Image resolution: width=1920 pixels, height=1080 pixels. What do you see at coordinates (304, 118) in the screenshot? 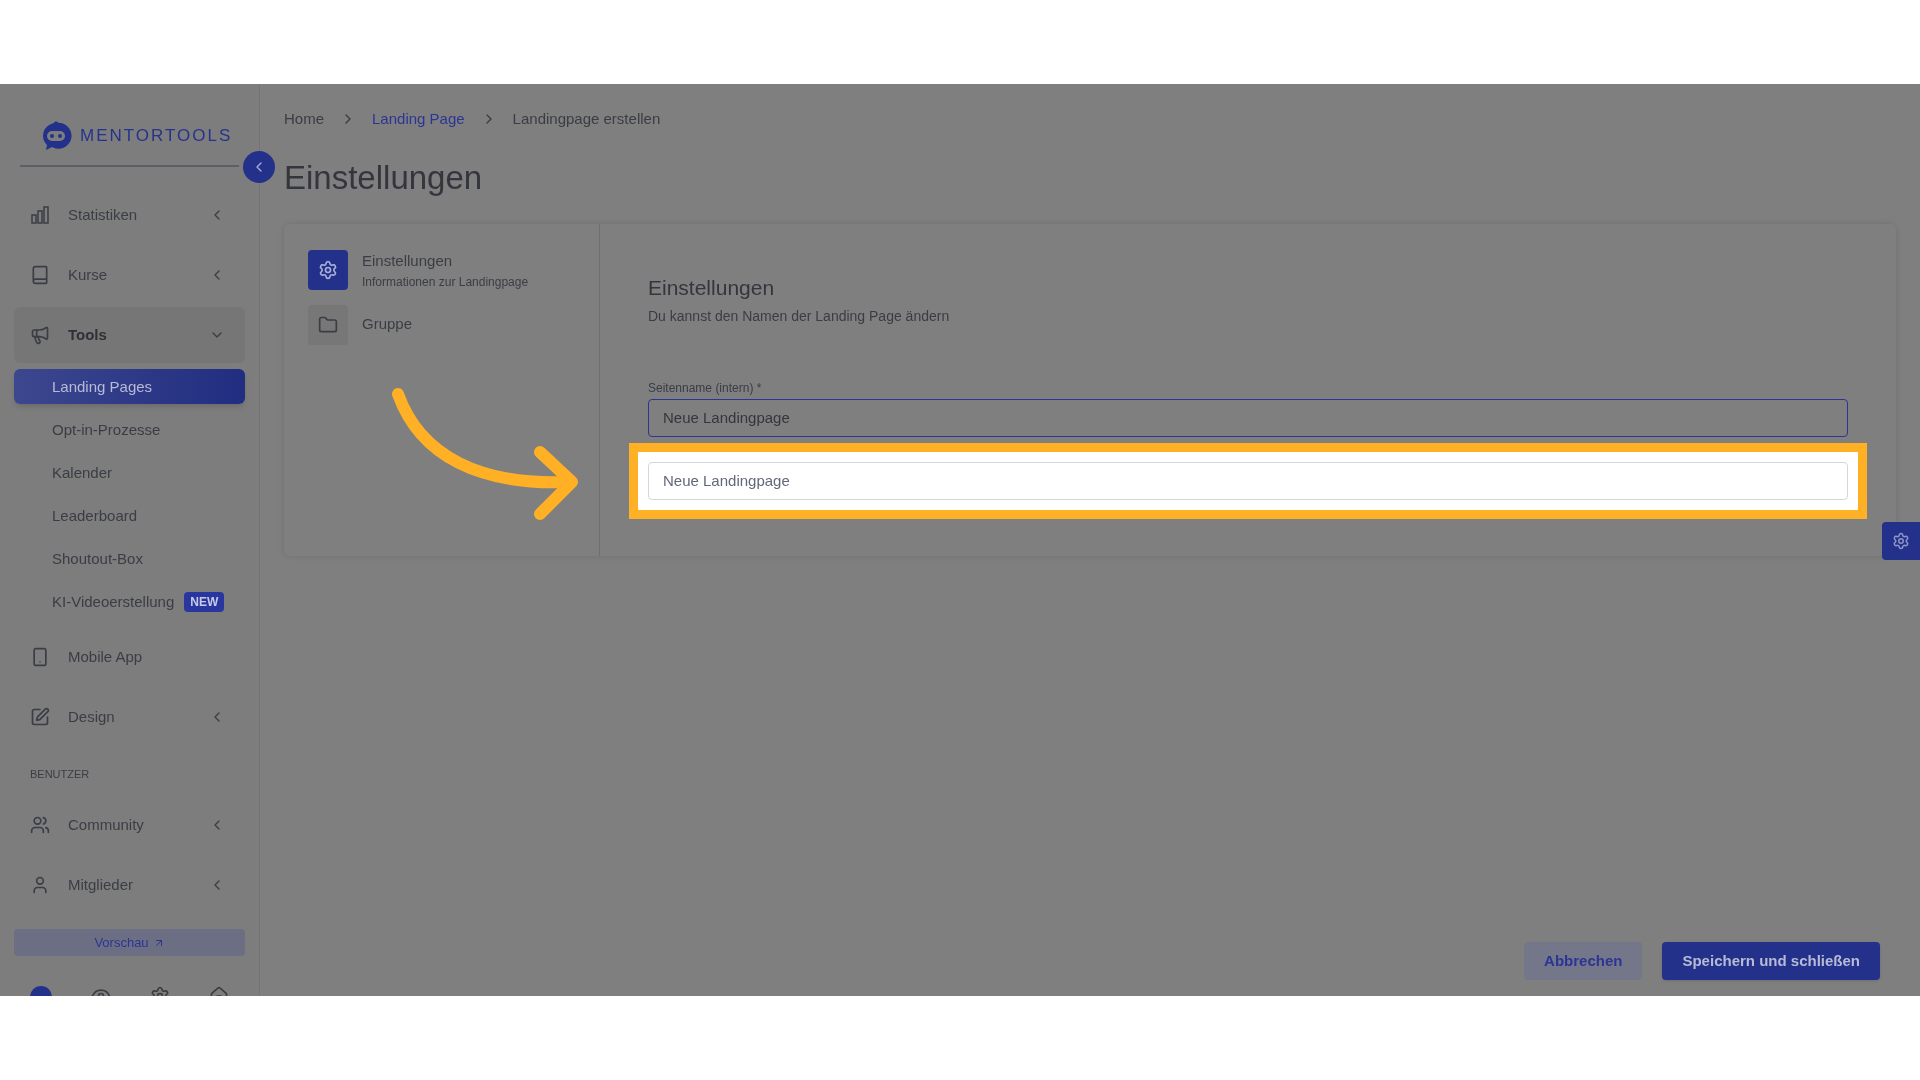
I see `breadcrumb-item: Home` at bounding box center [304, 118].